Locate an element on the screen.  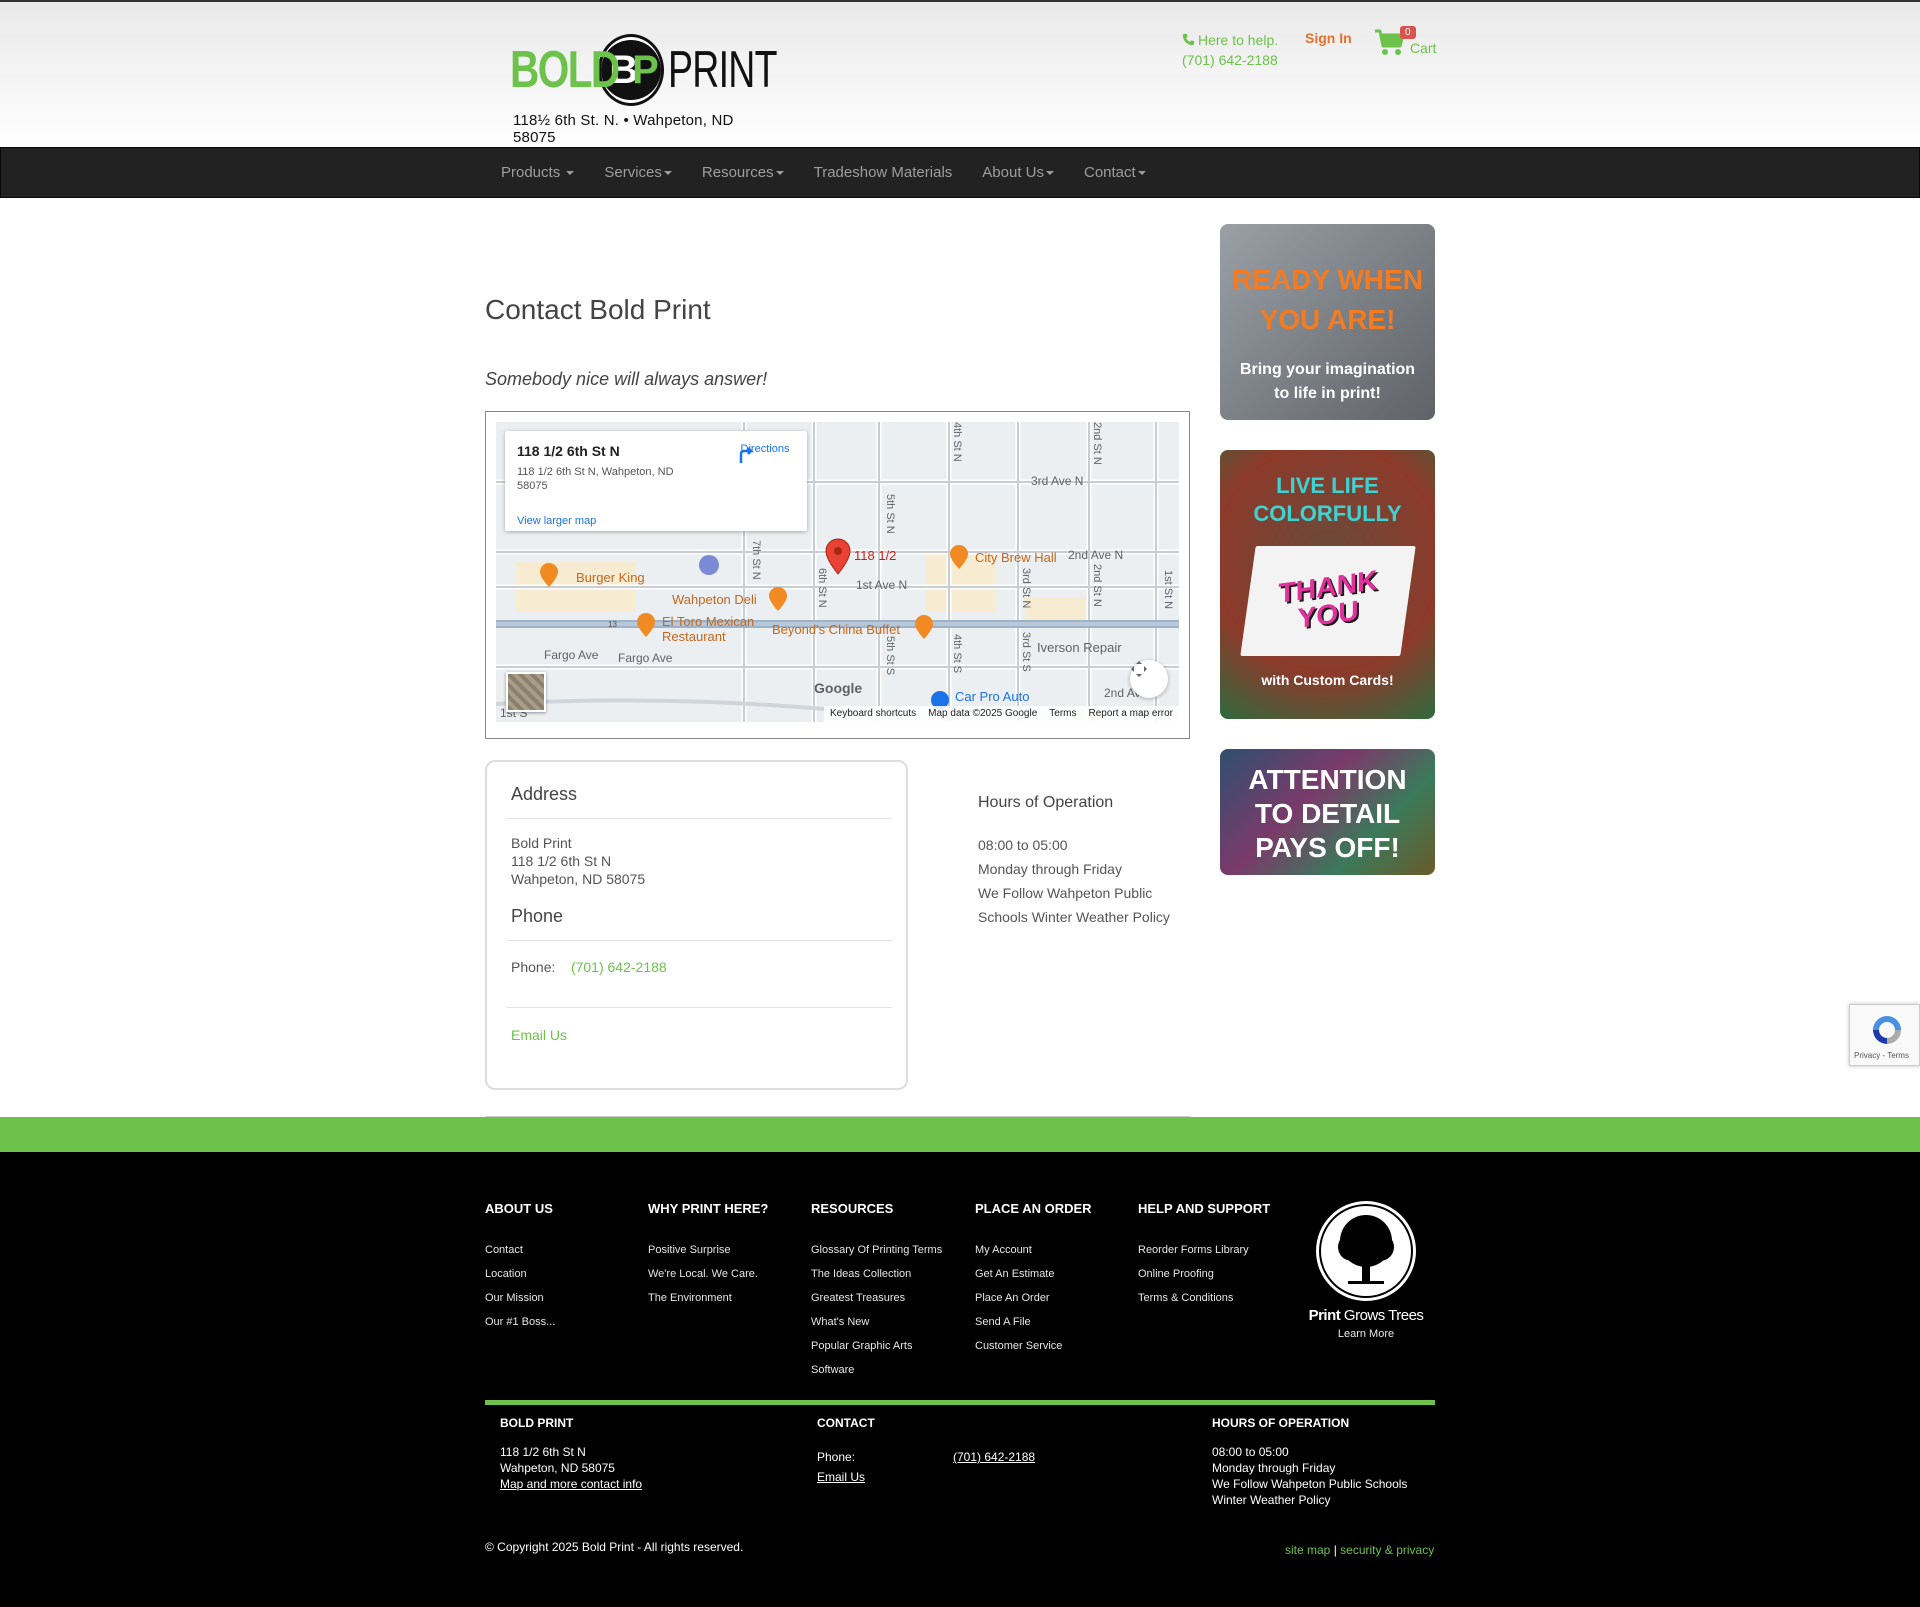
ad-attention-to-detail: ATTENTION TO DETAIL PAYS OFF! is located at coordinates (1327, 812).